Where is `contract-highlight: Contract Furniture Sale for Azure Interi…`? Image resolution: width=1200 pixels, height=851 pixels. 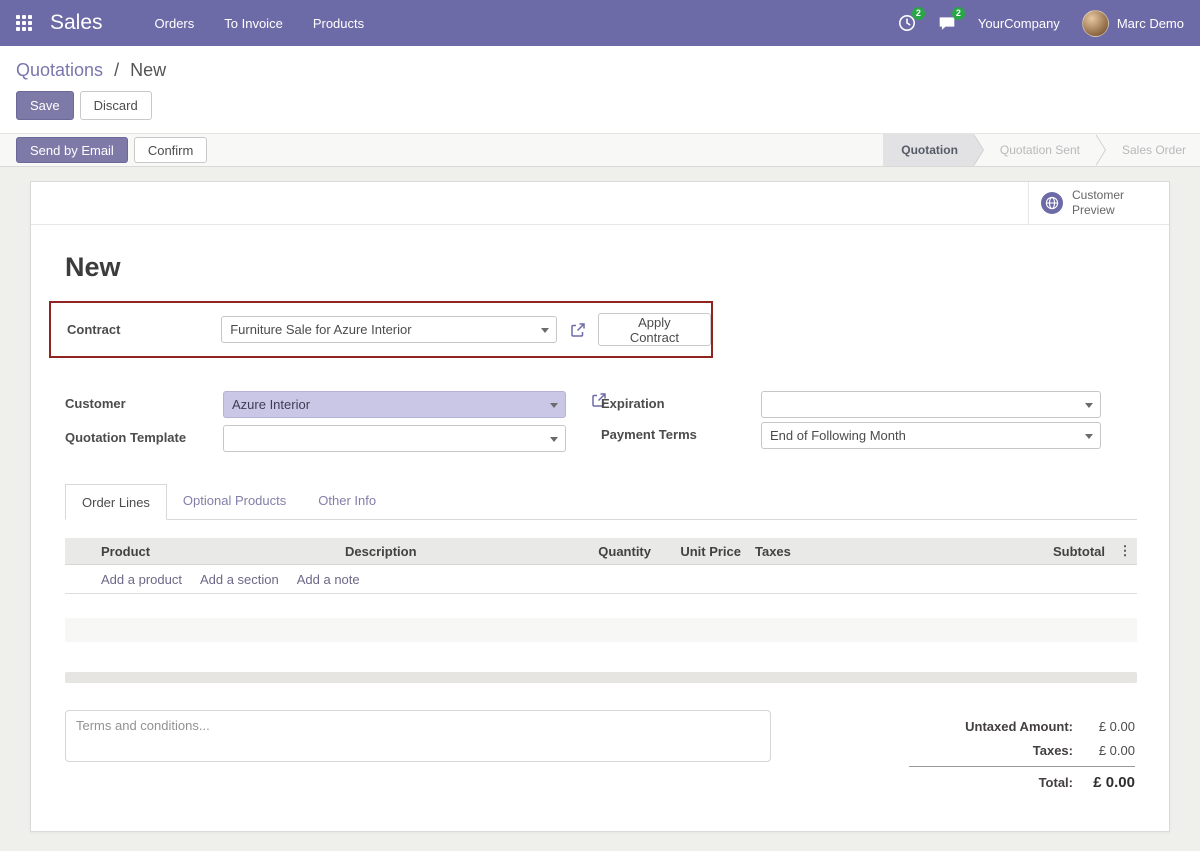
contract-highlight: Contract Furniture Sale for Azure Interi… is located at coordinates (381, 329).